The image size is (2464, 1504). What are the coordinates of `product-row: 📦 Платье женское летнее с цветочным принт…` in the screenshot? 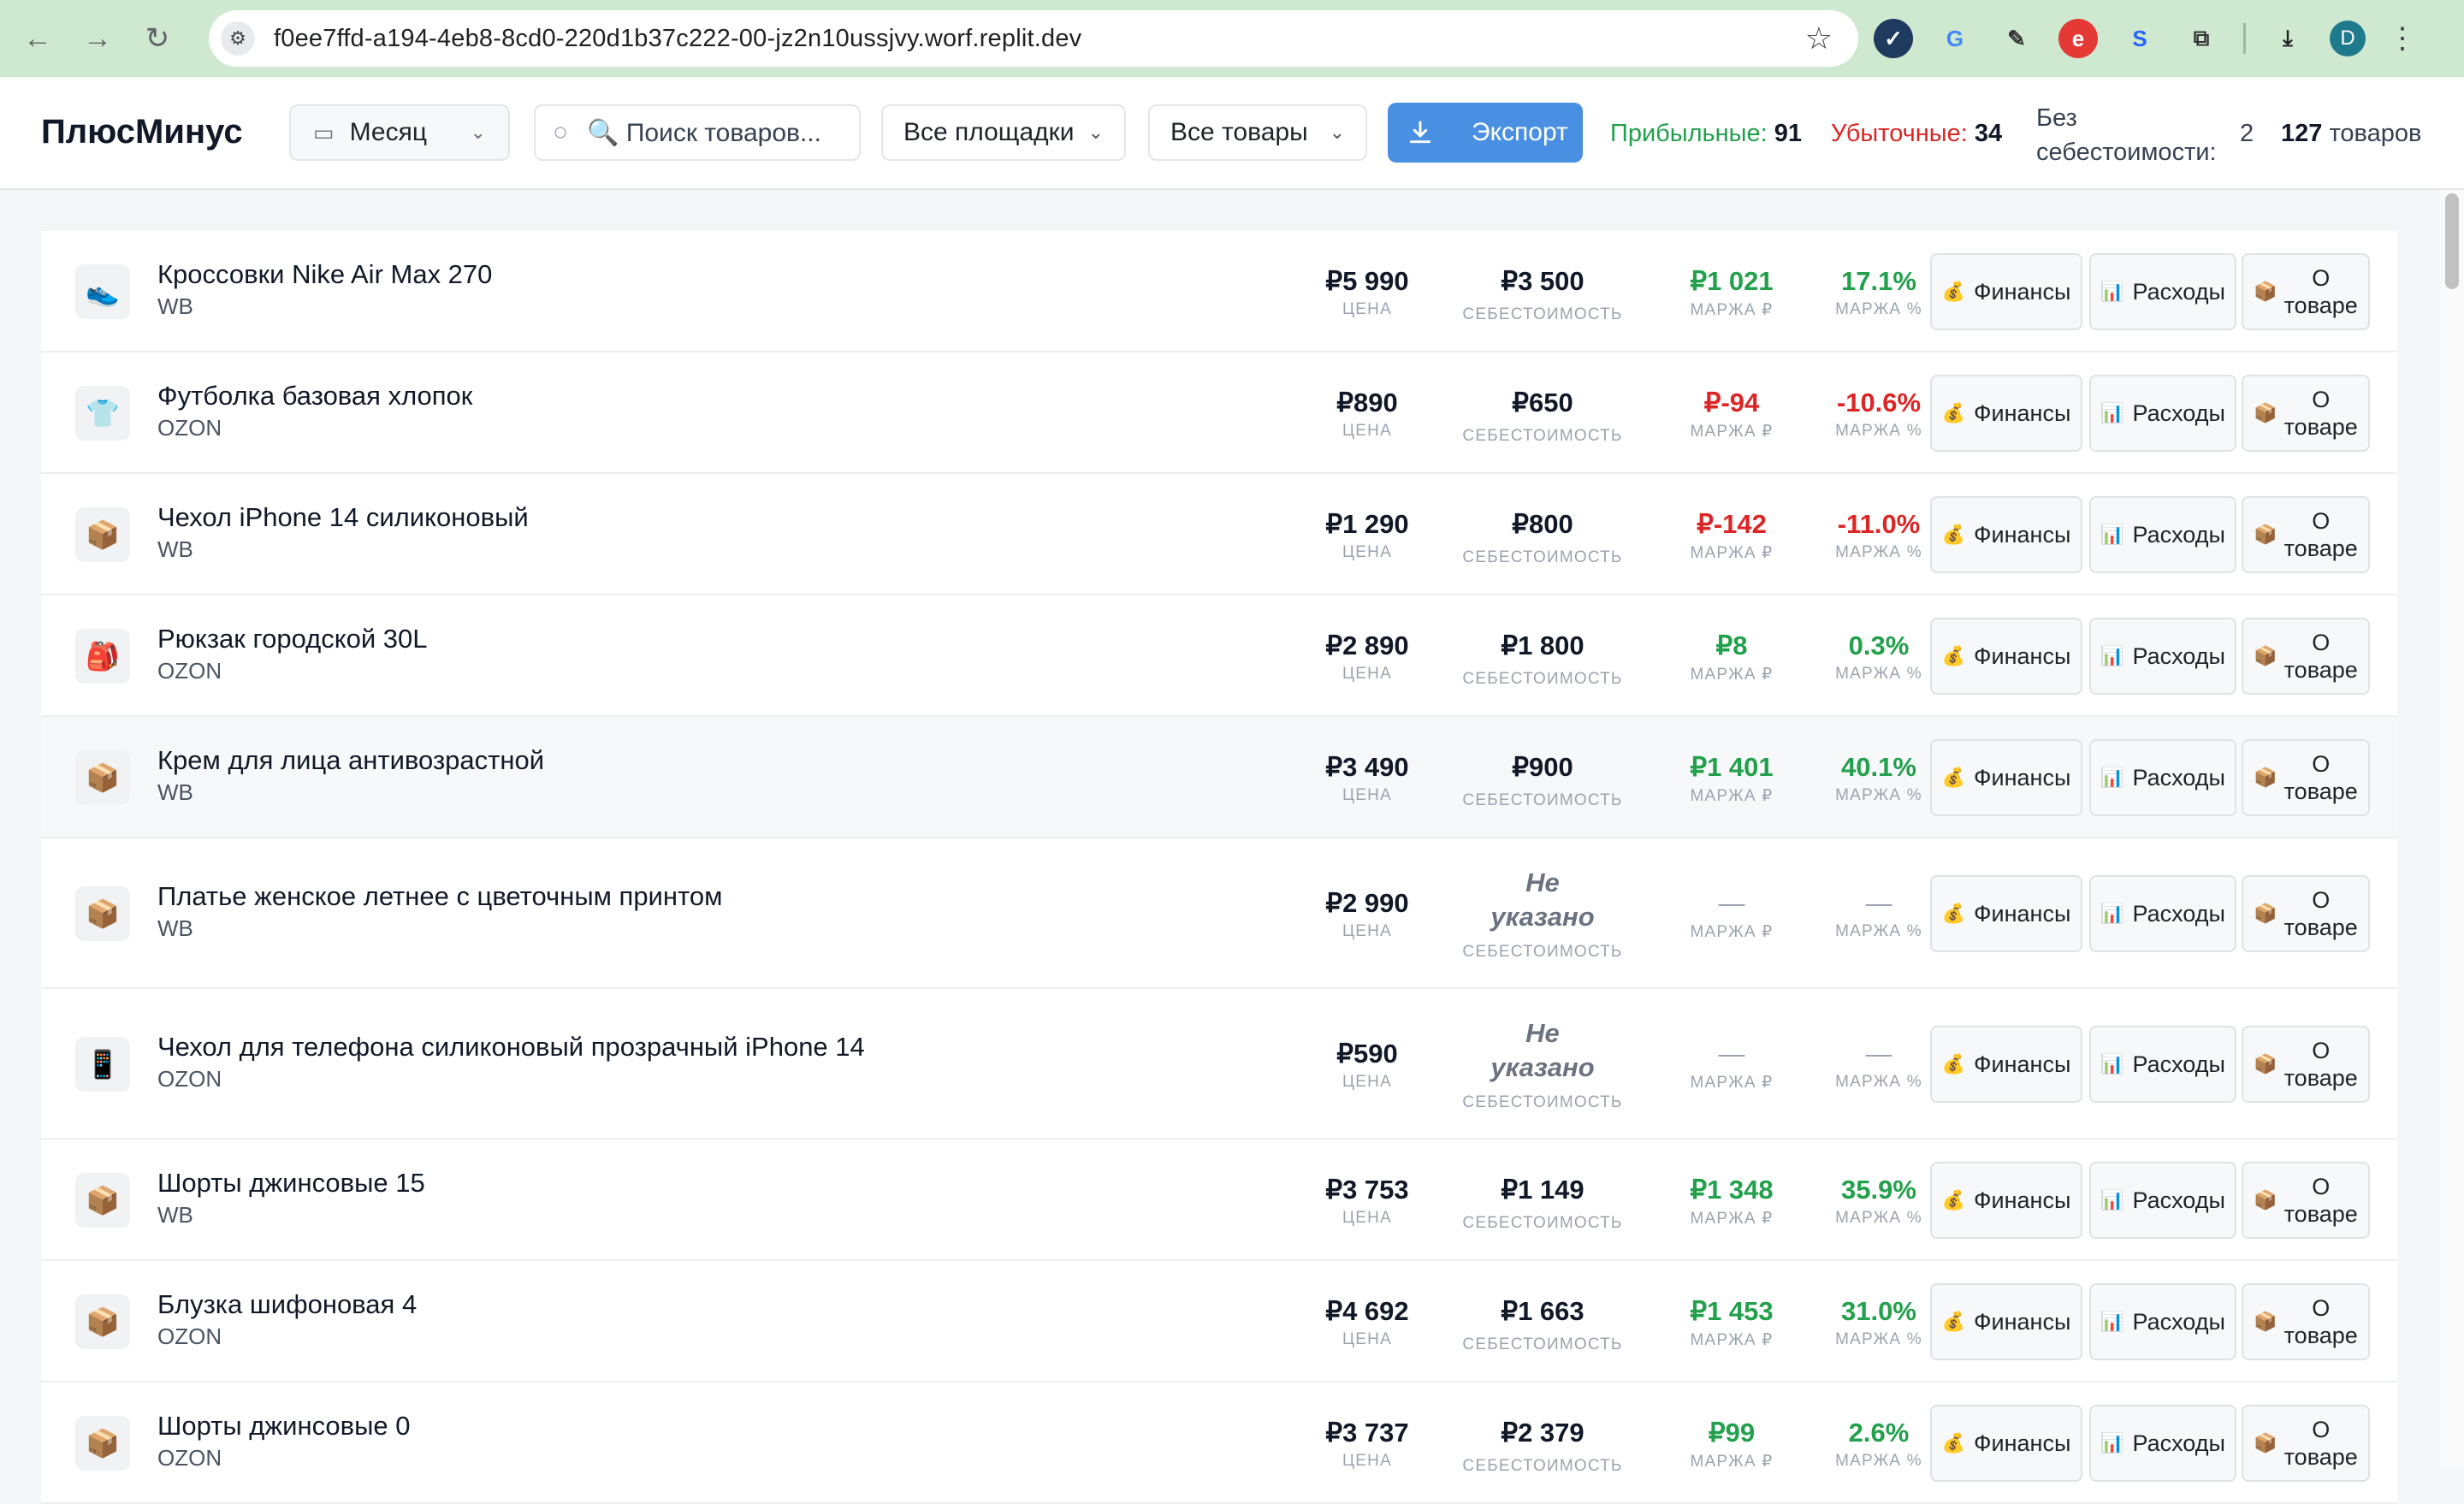 It's located at (1219, 913).